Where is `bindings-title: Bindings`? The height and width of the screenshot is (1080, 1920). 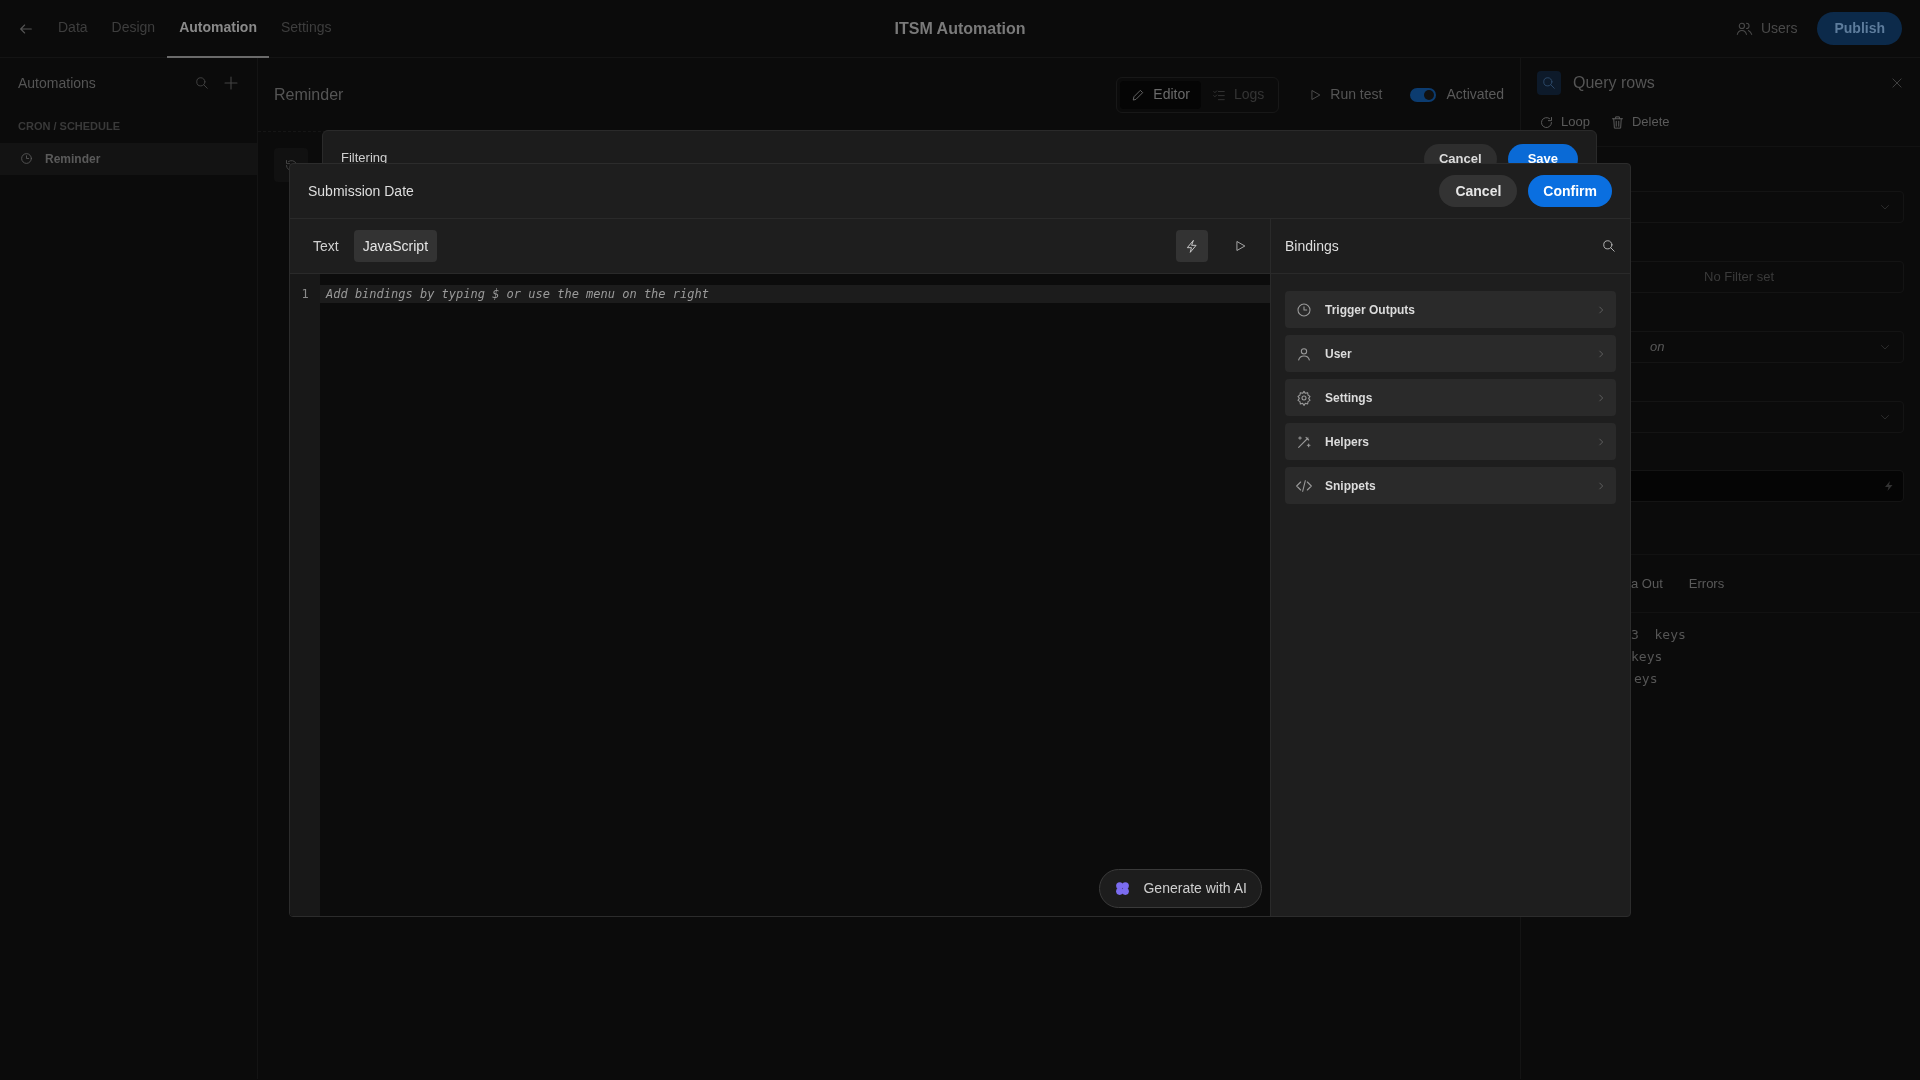
bindings-title: Bindings is located at coordinates (1312, 246).